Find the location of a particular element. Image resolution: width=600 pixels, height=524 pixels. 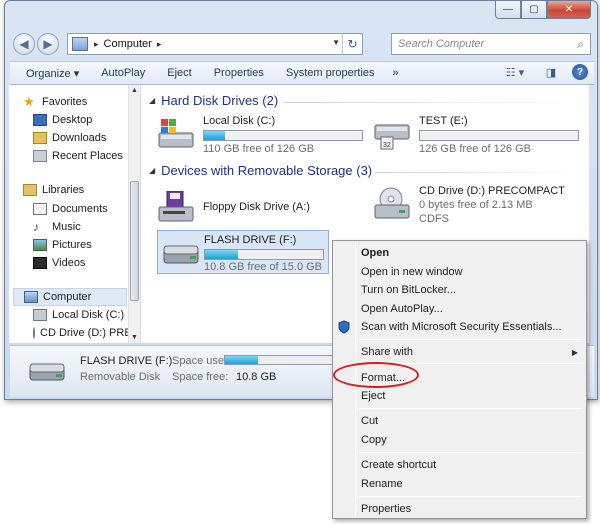

nav-cd-drive: CD Drive (D:) PRE is located at coordinates (81, 333).